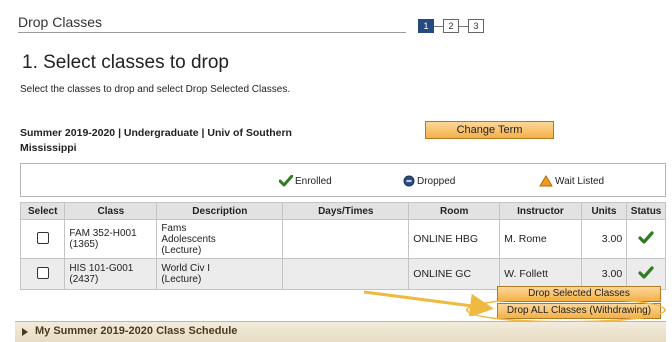 This screenshot has height=342, width=672. I want to click on room-cell: ONLINE HBG, so click(454, 239).